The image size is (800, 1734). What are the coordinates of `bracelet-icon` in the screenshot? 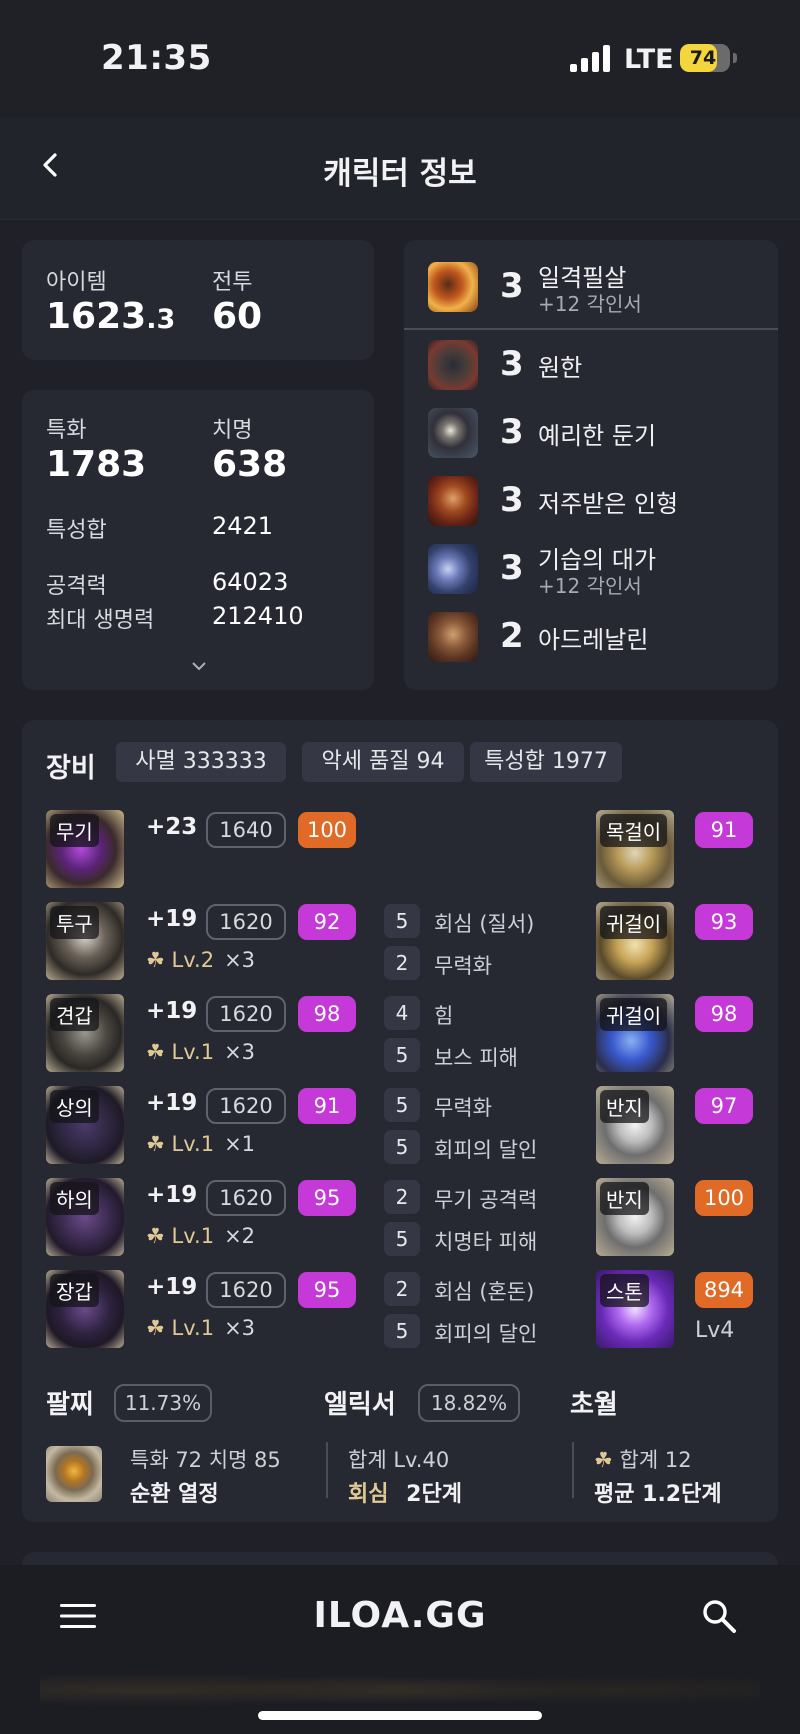 It's located at (74, 1474).